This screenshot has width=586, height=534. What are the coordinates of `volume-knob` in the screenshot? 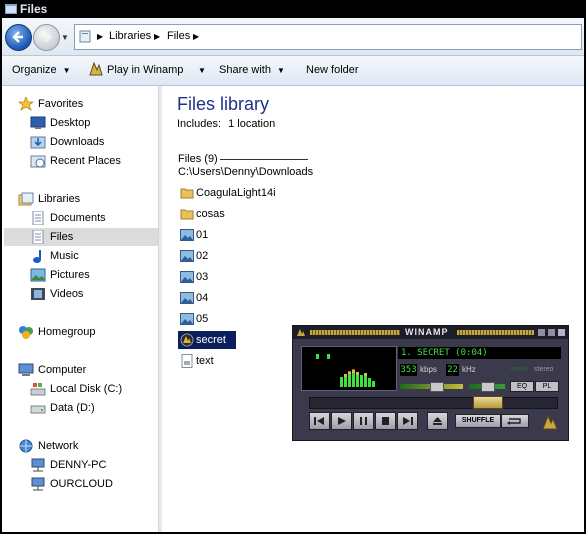 It's located at (437, 387).